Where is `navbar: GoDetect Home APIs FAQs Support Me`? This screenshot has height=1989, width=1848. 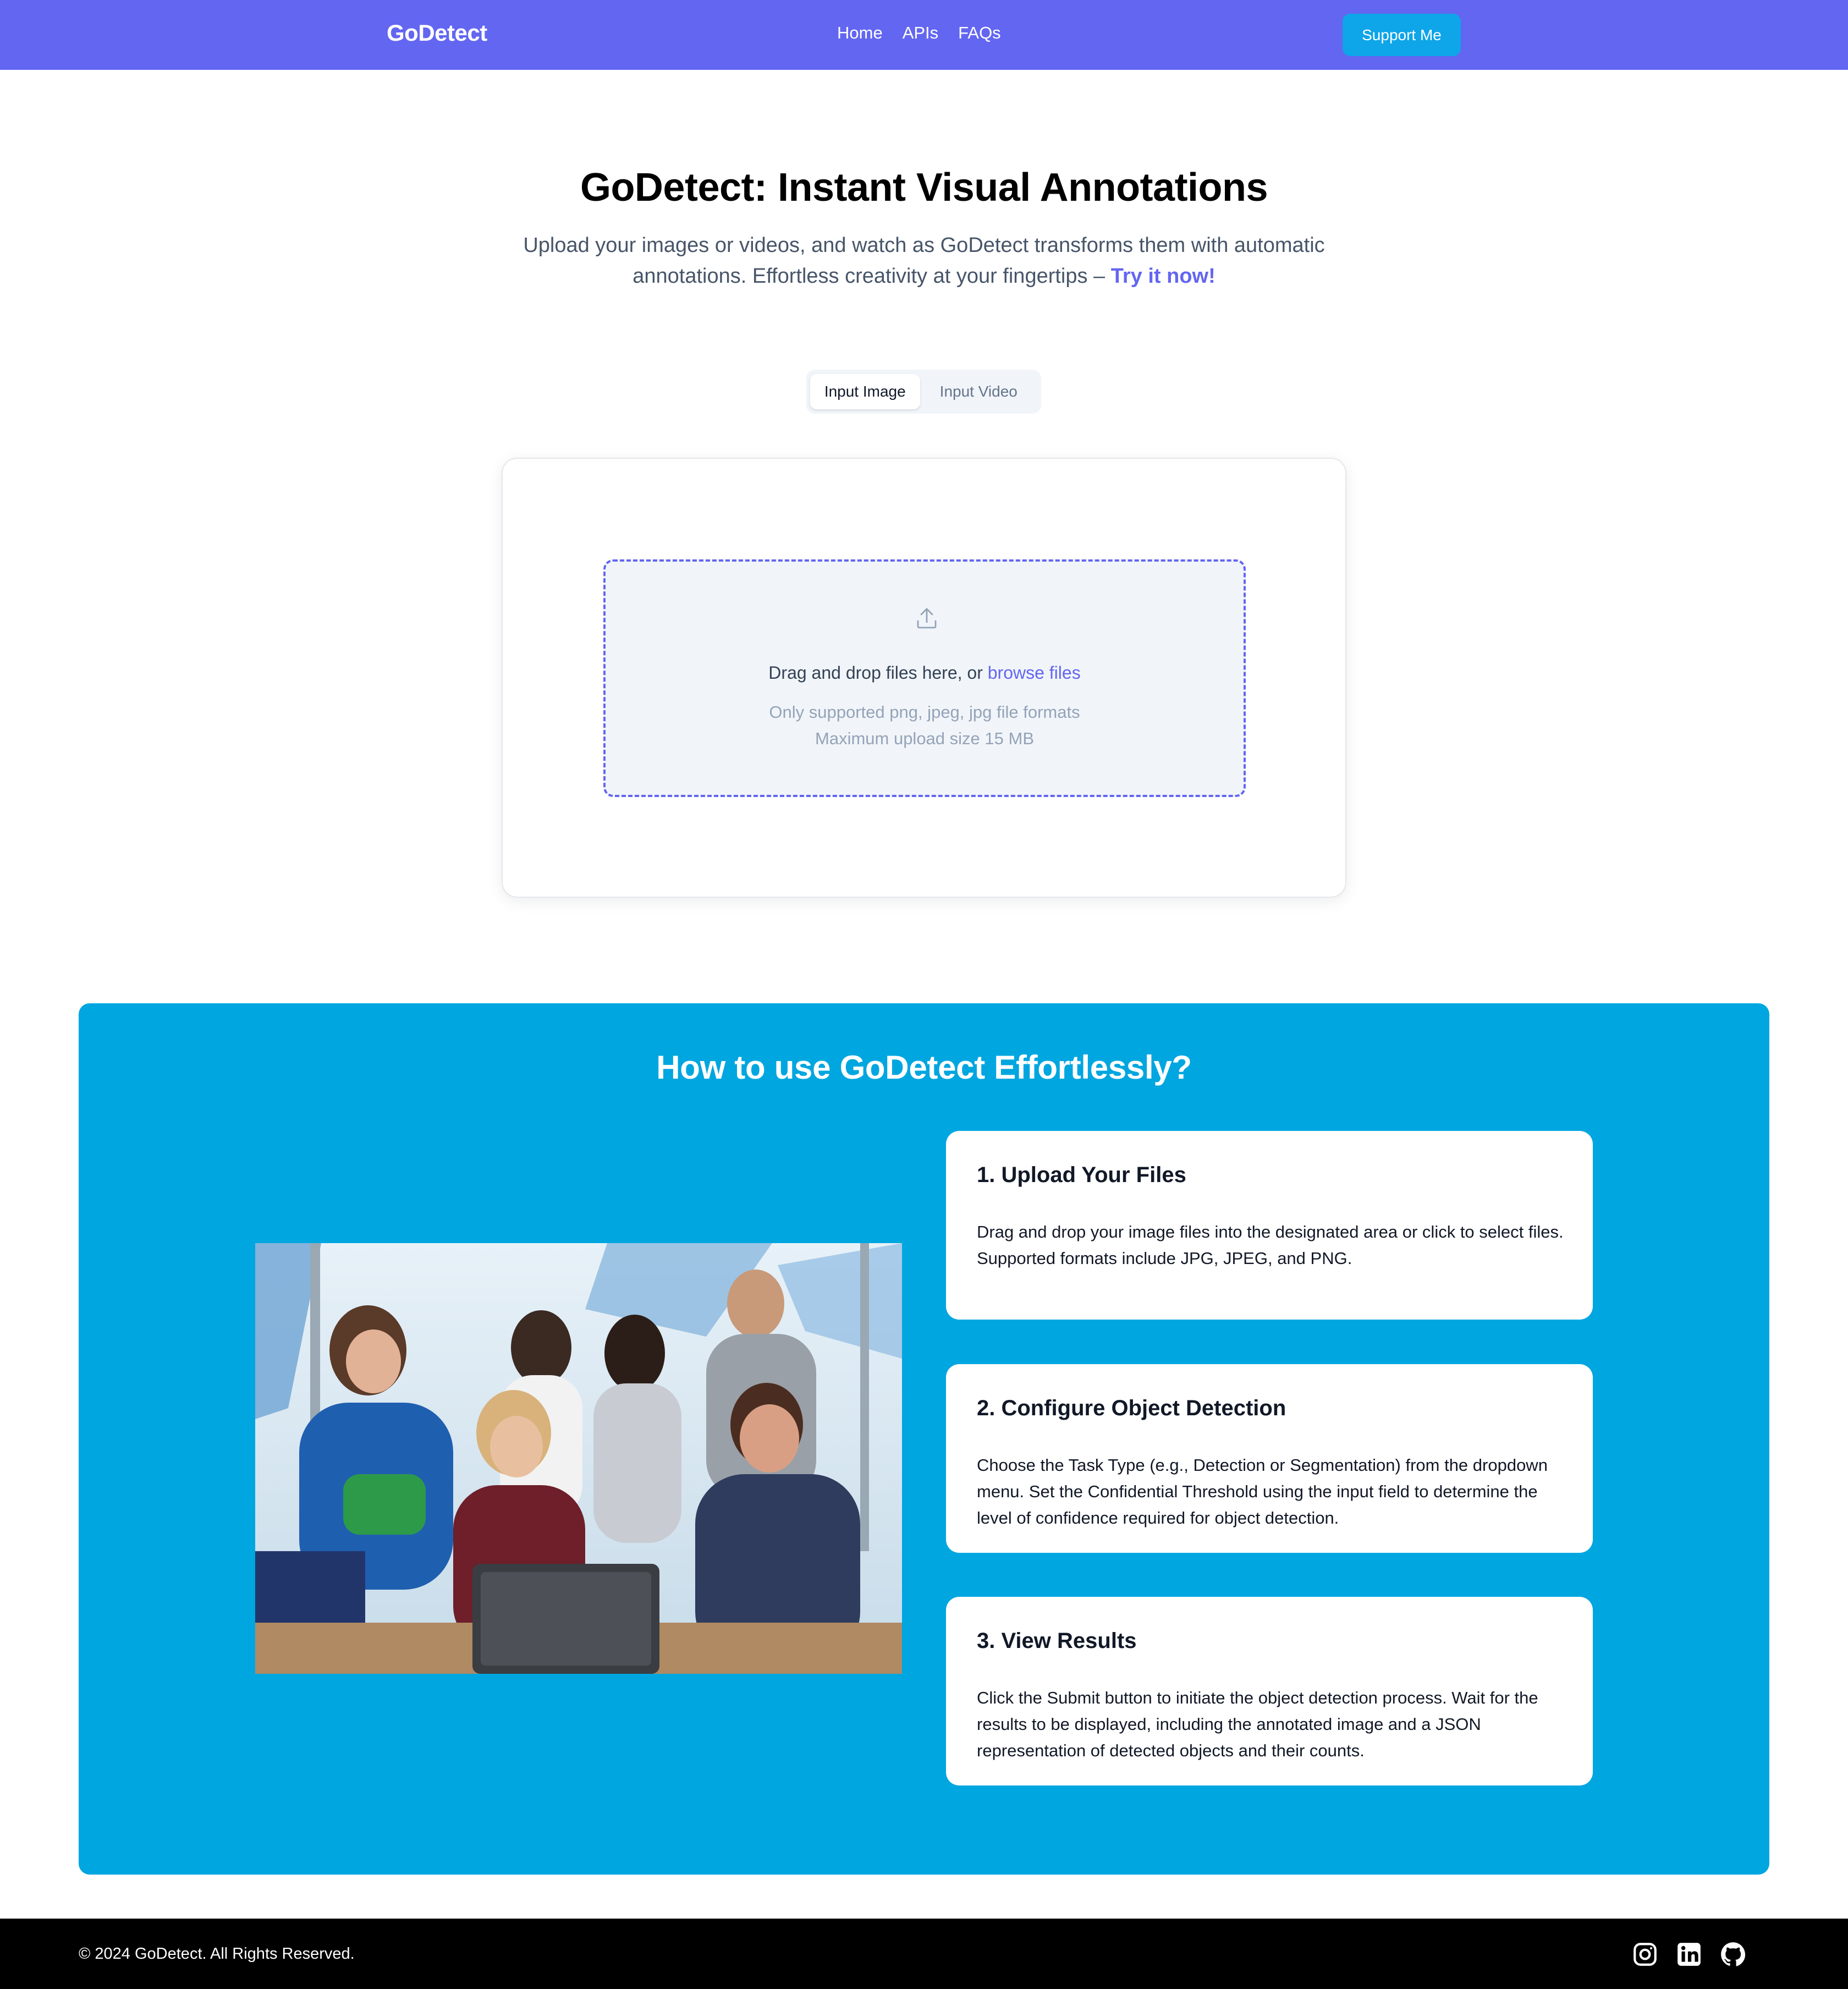
navbar: GoDetect Home APIs FAQs Support Me is located at coordinates (924, 35).